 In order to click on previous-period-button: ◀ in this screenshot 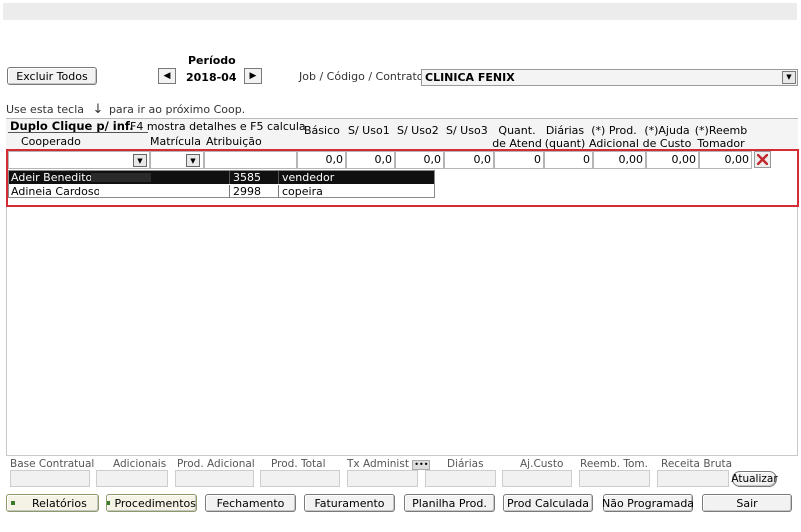, I will do `click(167, 76)`.